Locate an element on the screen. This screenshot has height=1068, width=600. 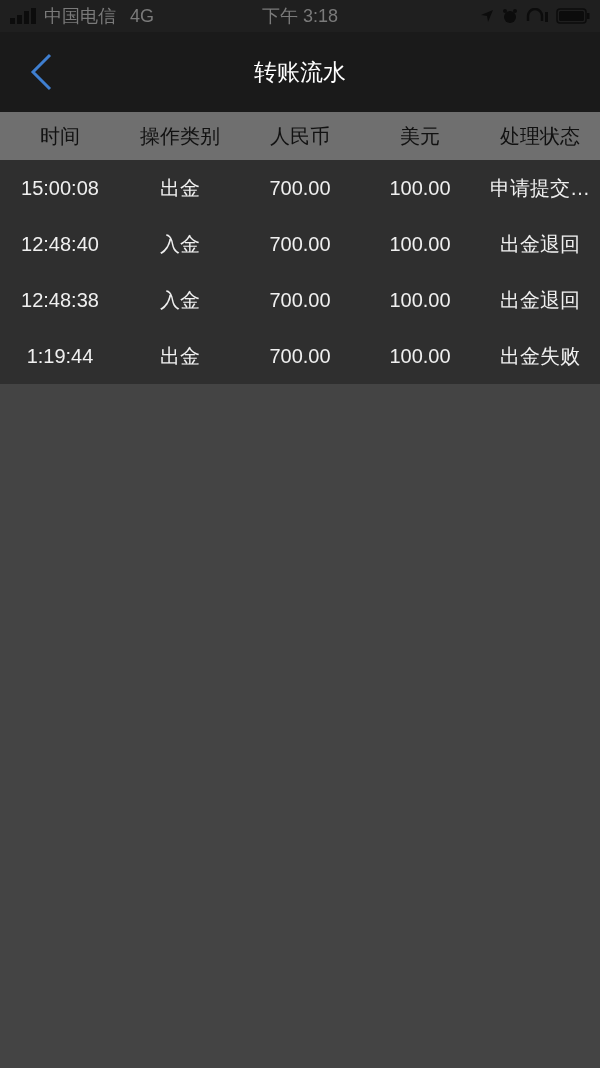
table-cell-text: 15:00:08 is located at coordinates (60, 188).